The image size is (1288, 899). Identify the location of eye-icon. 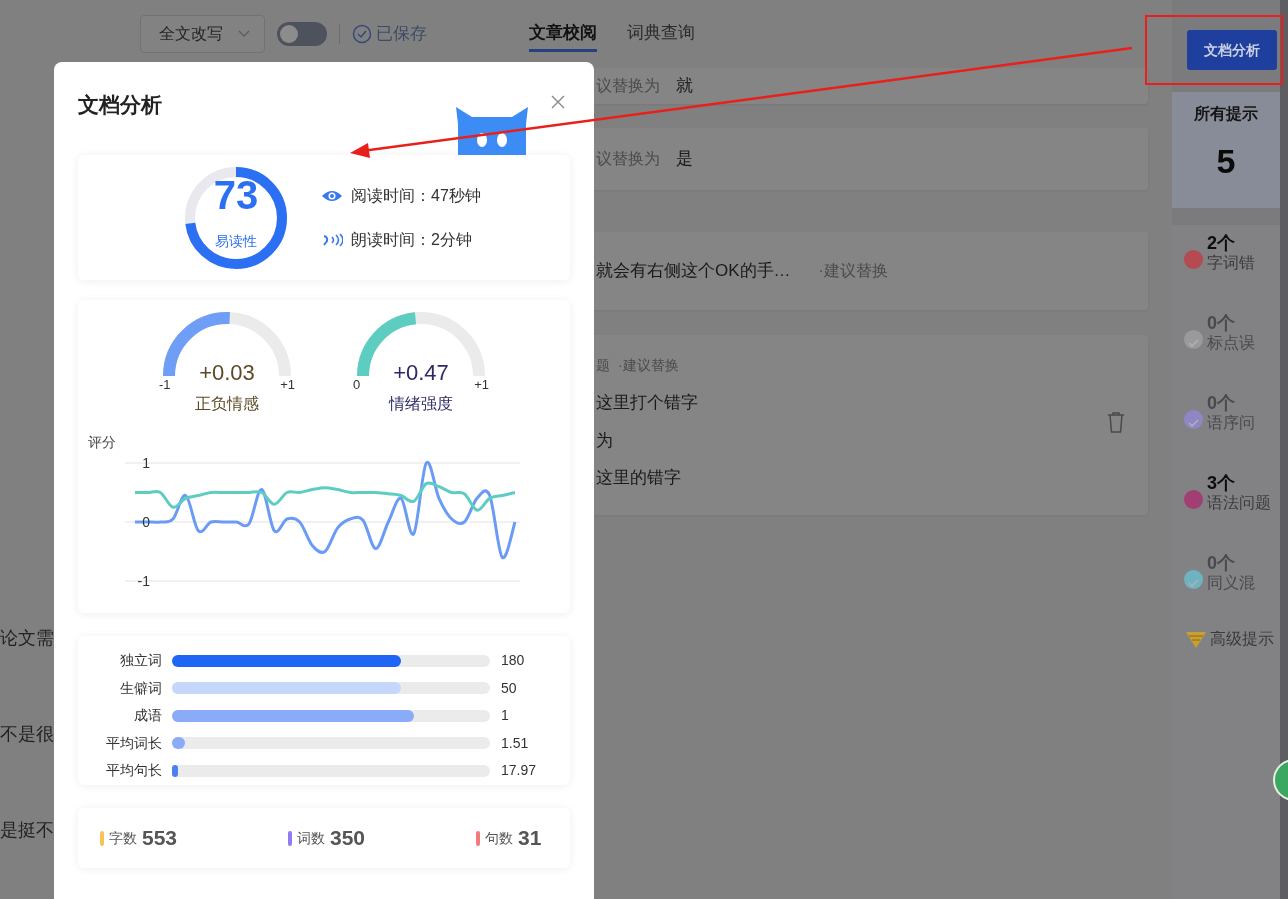
(332, 195).